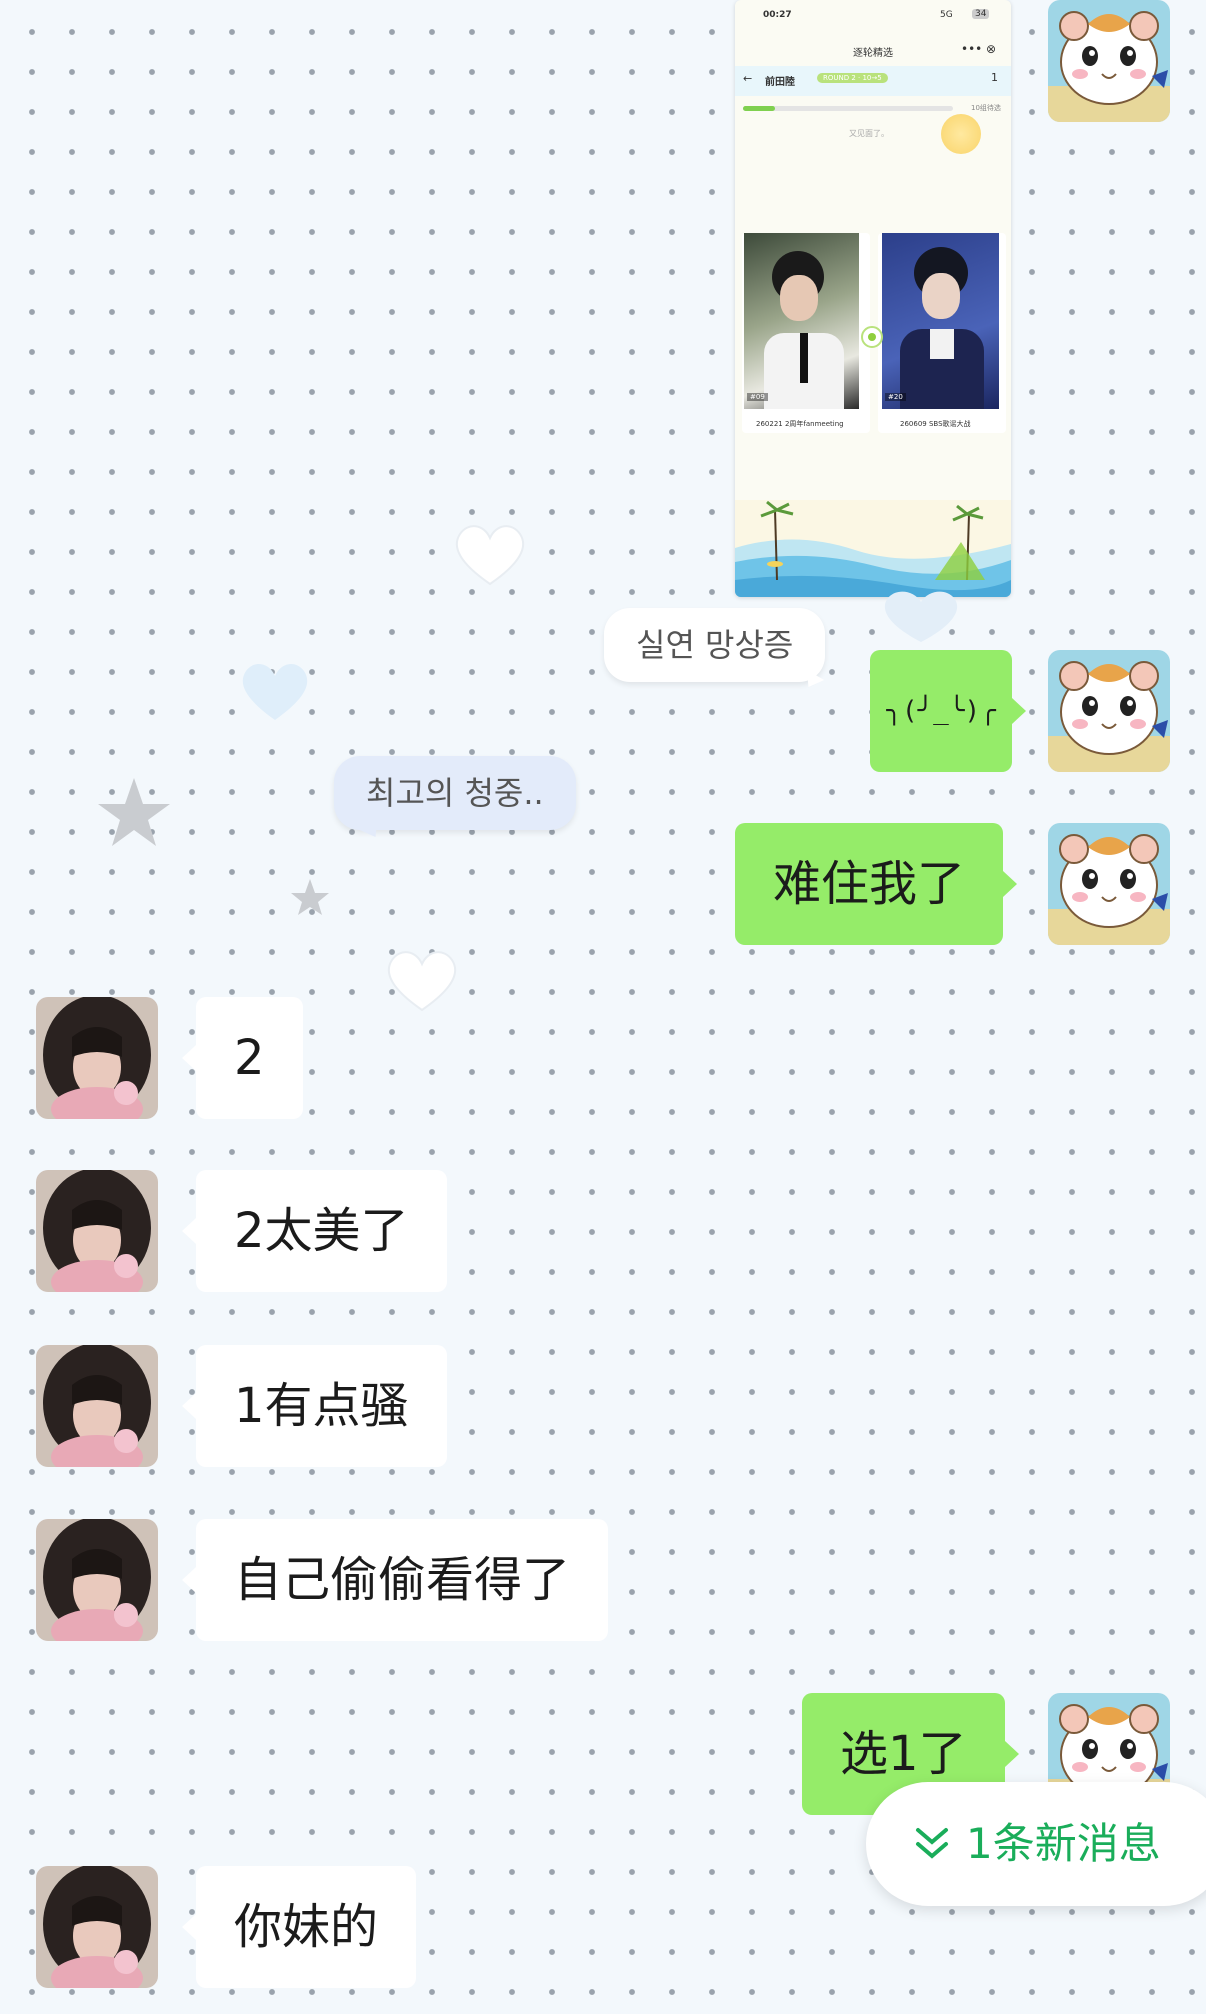  I want to click on candidate-card-2: #20 260609 SBS歌谣大战, so click(942, 333).